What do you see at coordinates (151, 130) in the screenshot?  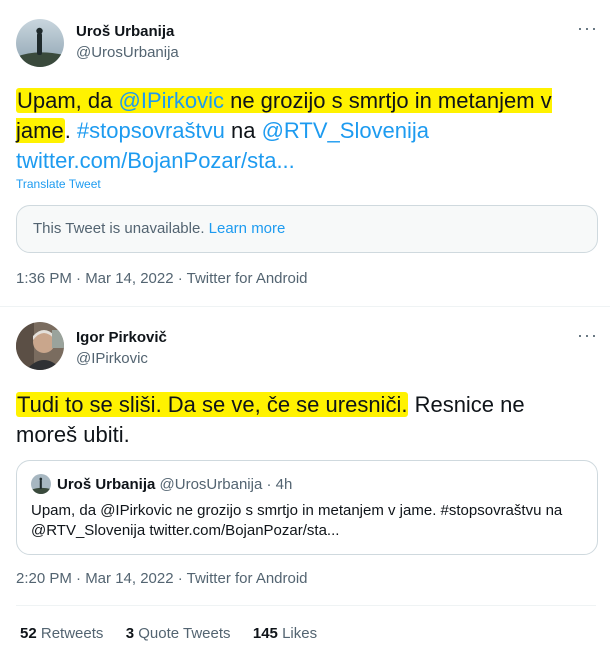 I see `tweet1-hashtag-link: #stopsovraštvu` at bounding box center [151, 130].